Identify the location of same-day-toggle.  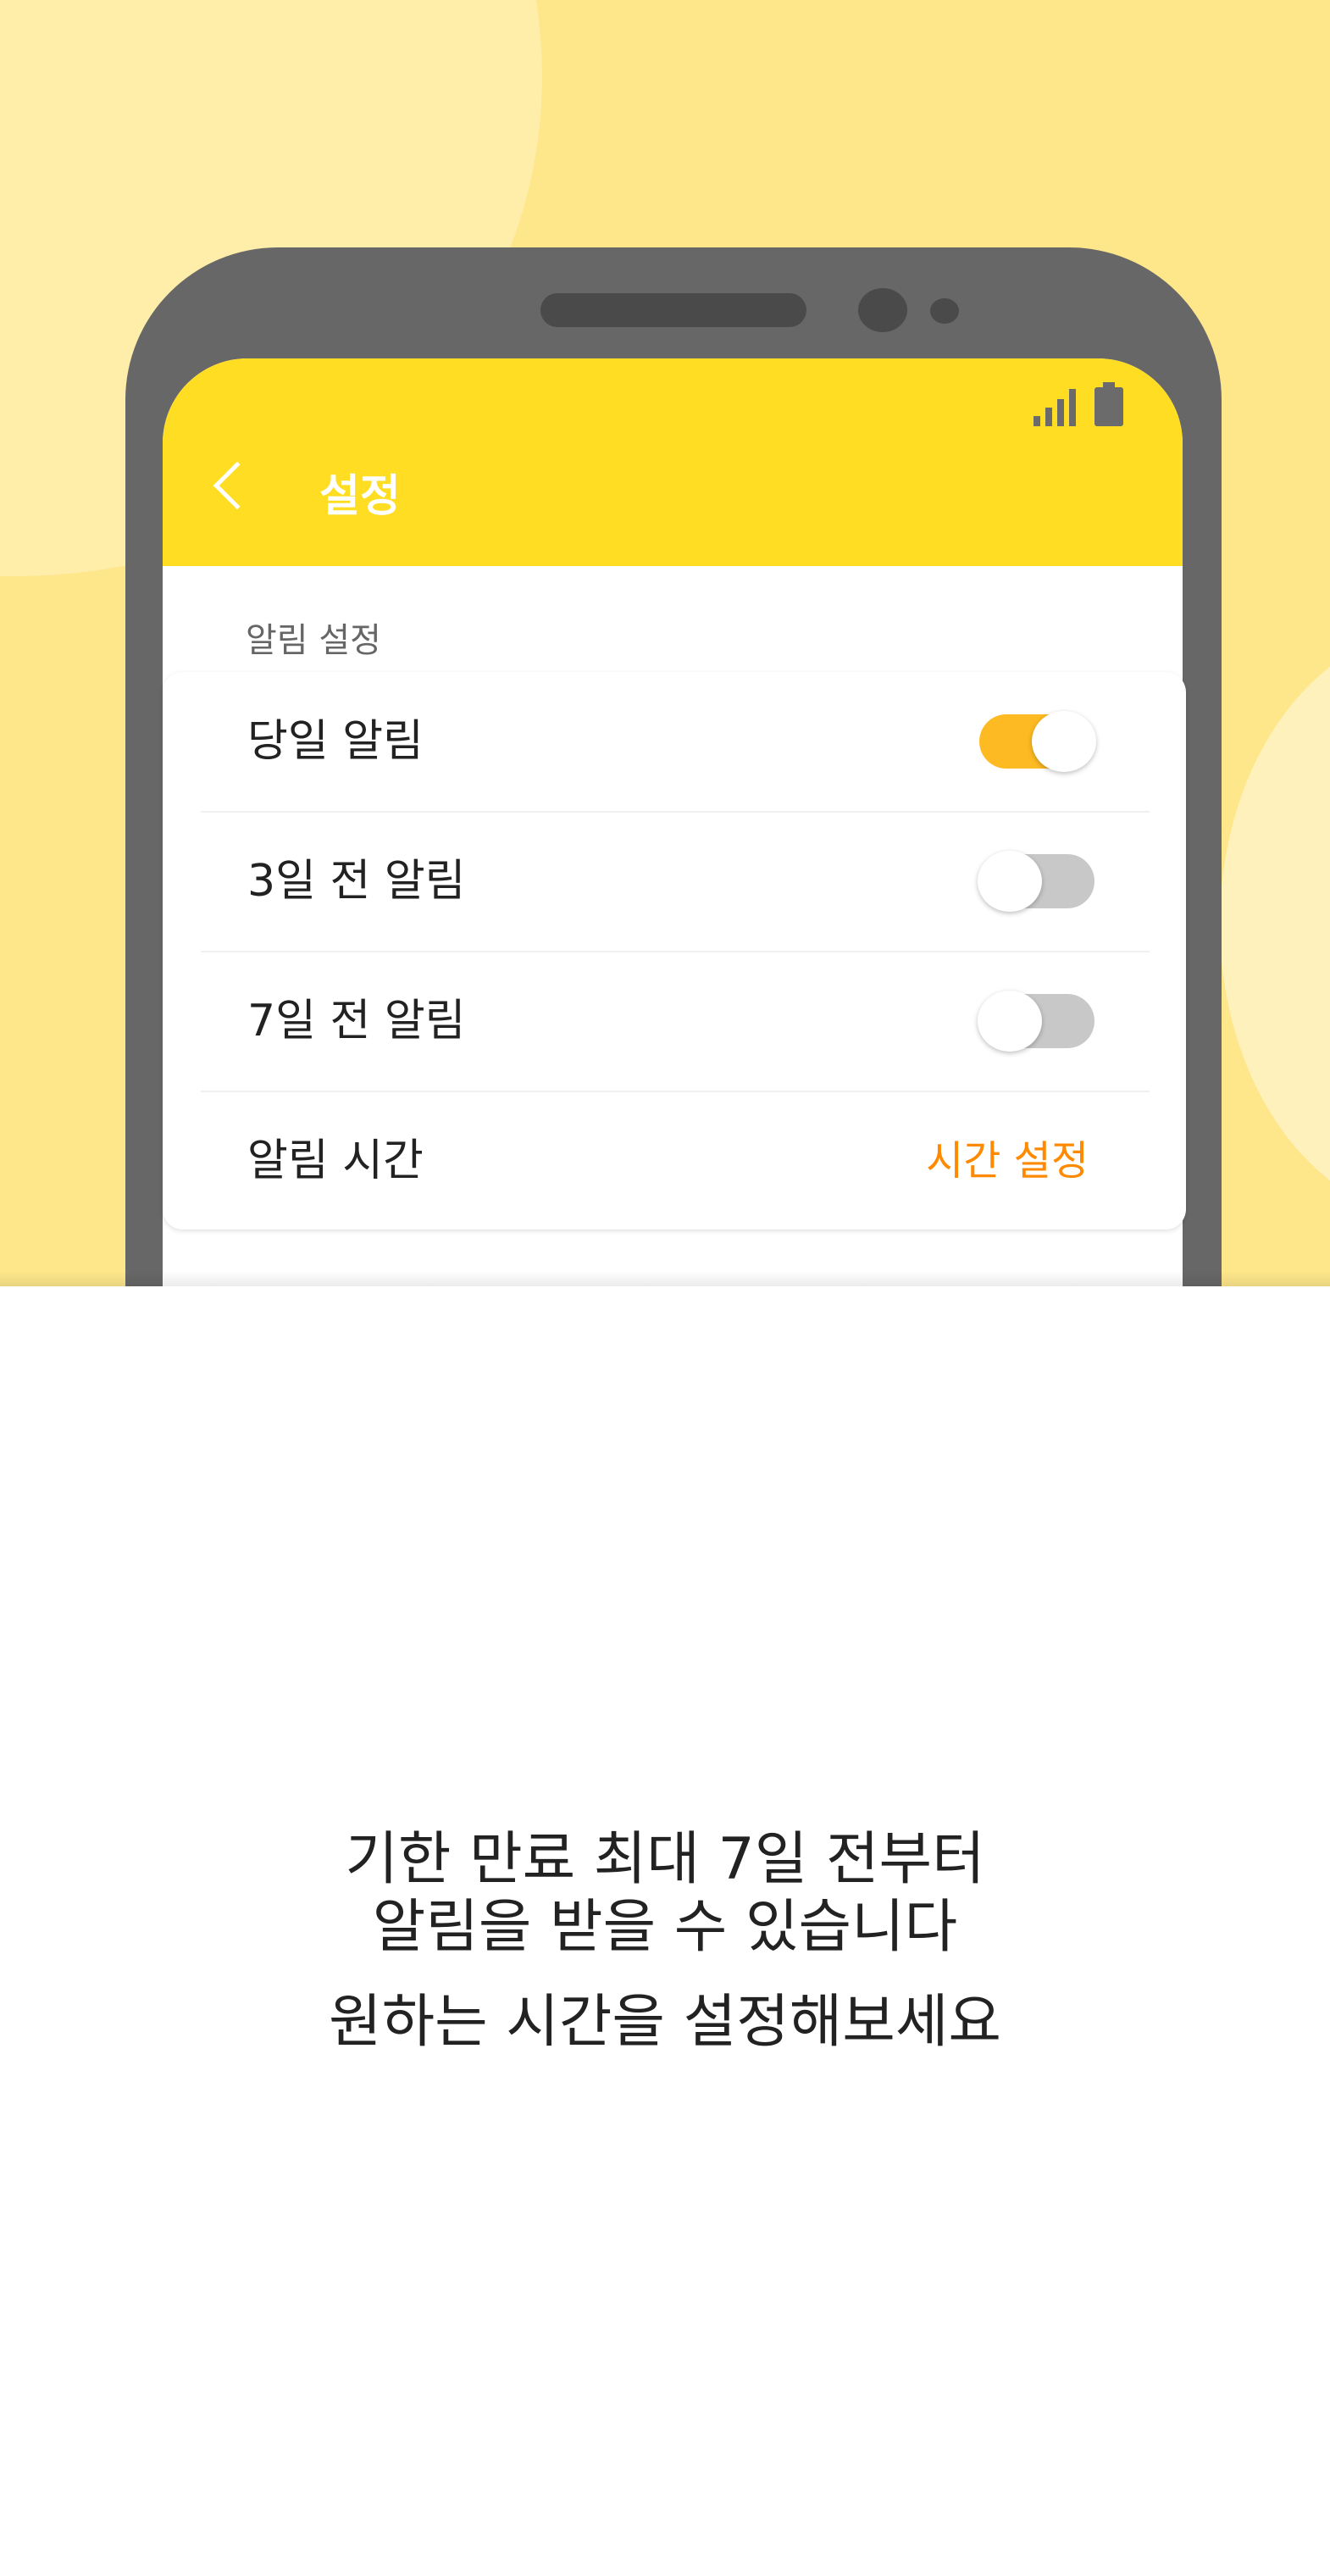
(1037, 741).